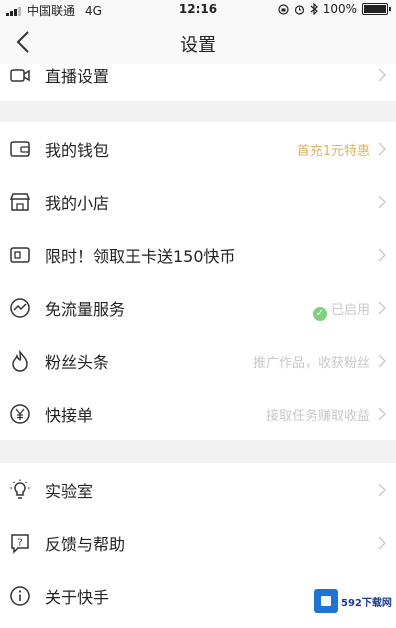  What do you see at coordinates (77, 362) in the screenshot?
I see `settings-item-label: 粉丝头条` at bounding box center [77, 362].